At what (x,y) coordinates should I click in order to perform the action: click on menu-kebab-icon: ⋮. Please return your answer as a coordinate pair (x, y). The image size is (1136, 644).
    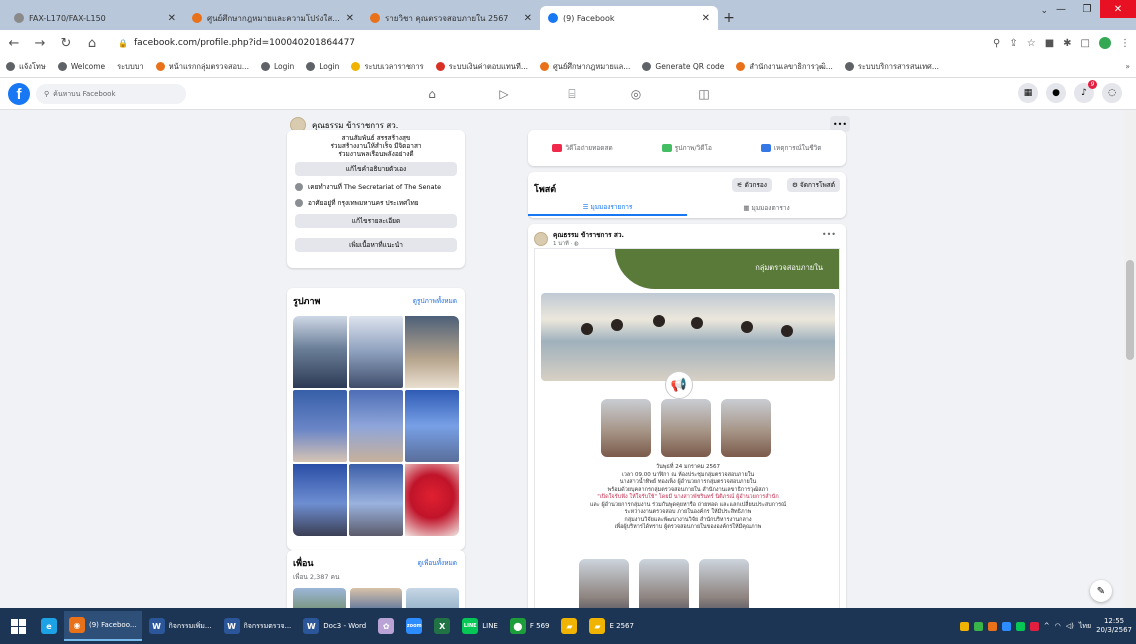
    Looking at the image, I should click on (1125, 43).